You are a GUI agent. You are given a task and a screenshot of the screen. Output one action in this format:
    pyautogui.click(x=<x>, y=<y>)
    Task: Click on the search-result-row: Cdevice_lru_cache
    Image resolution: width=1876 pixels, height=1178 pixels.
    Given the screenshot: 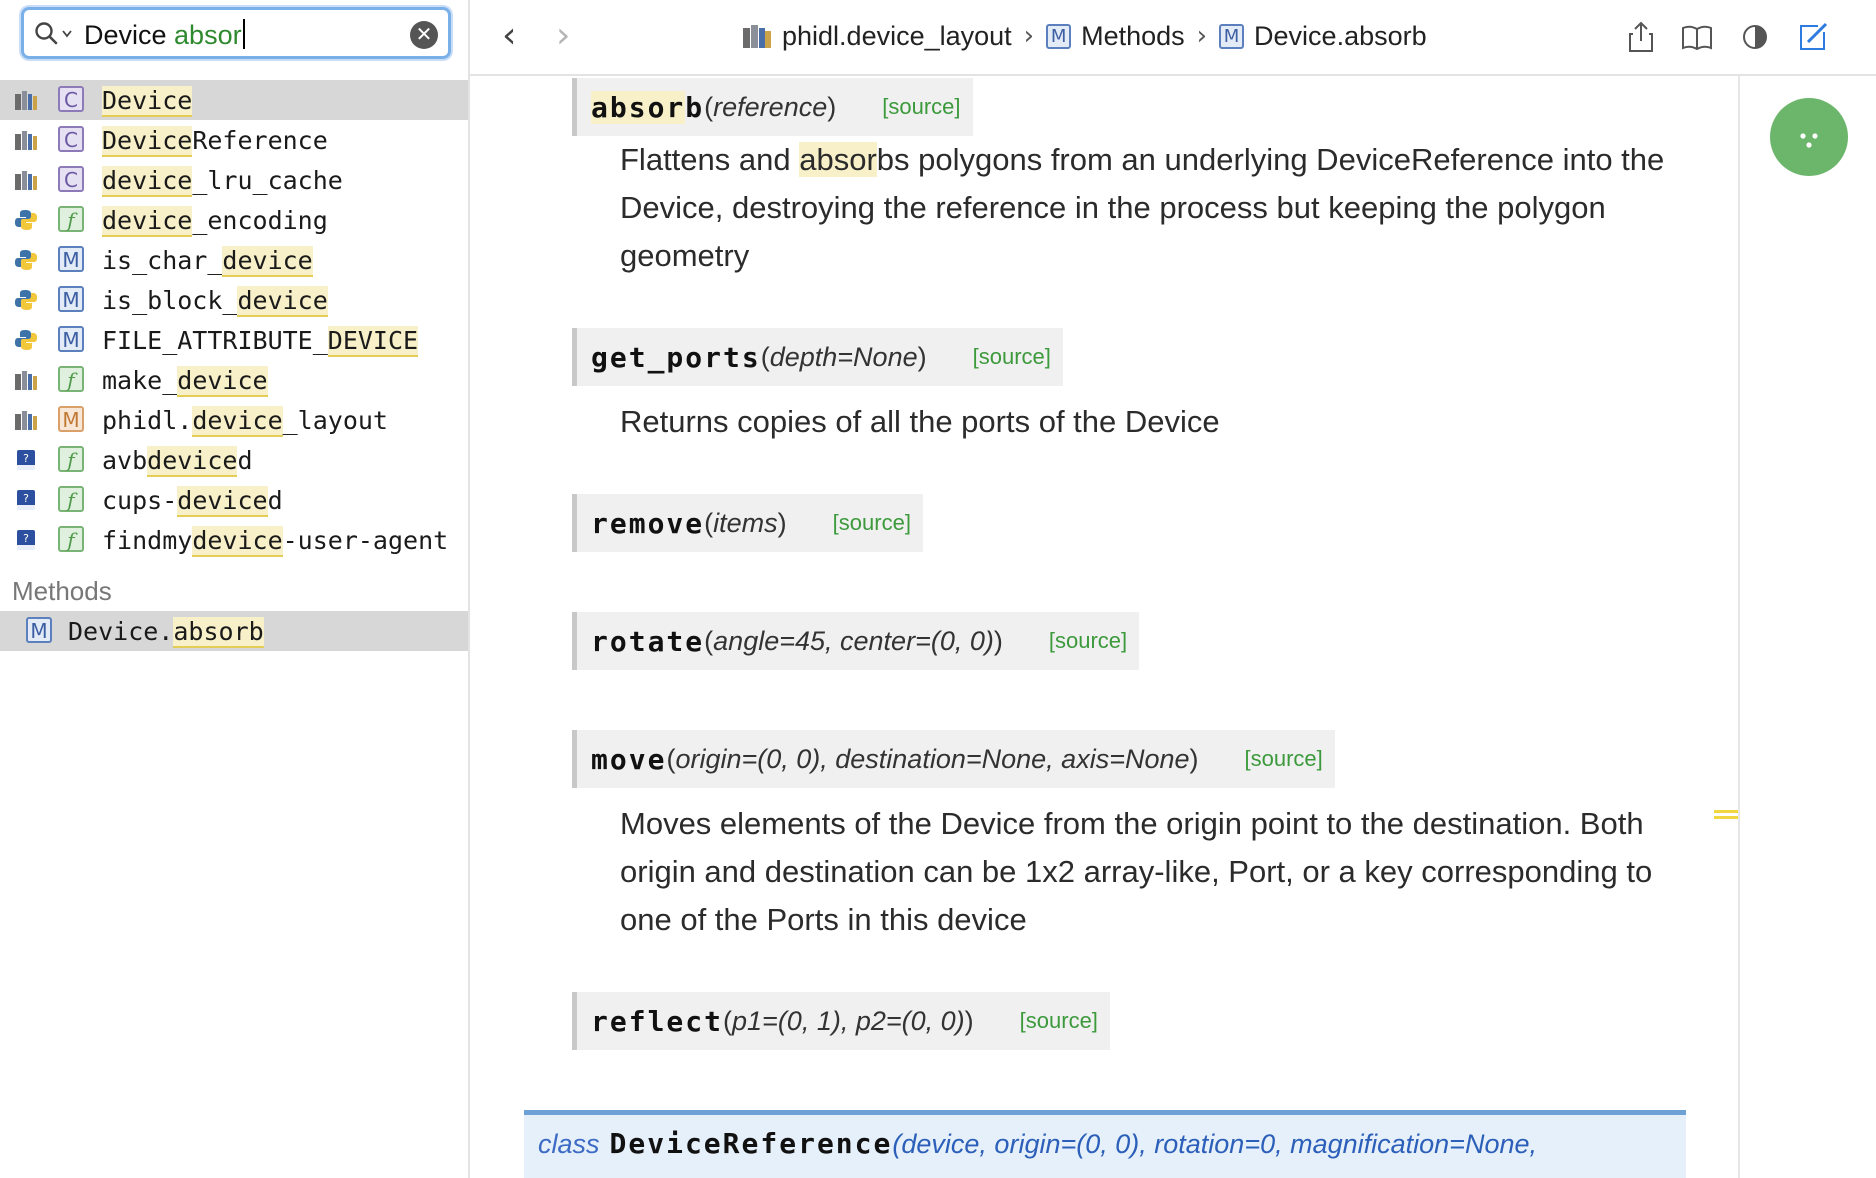 What is the action you would take?
    pyautogui.click(x=234, y=180)
    